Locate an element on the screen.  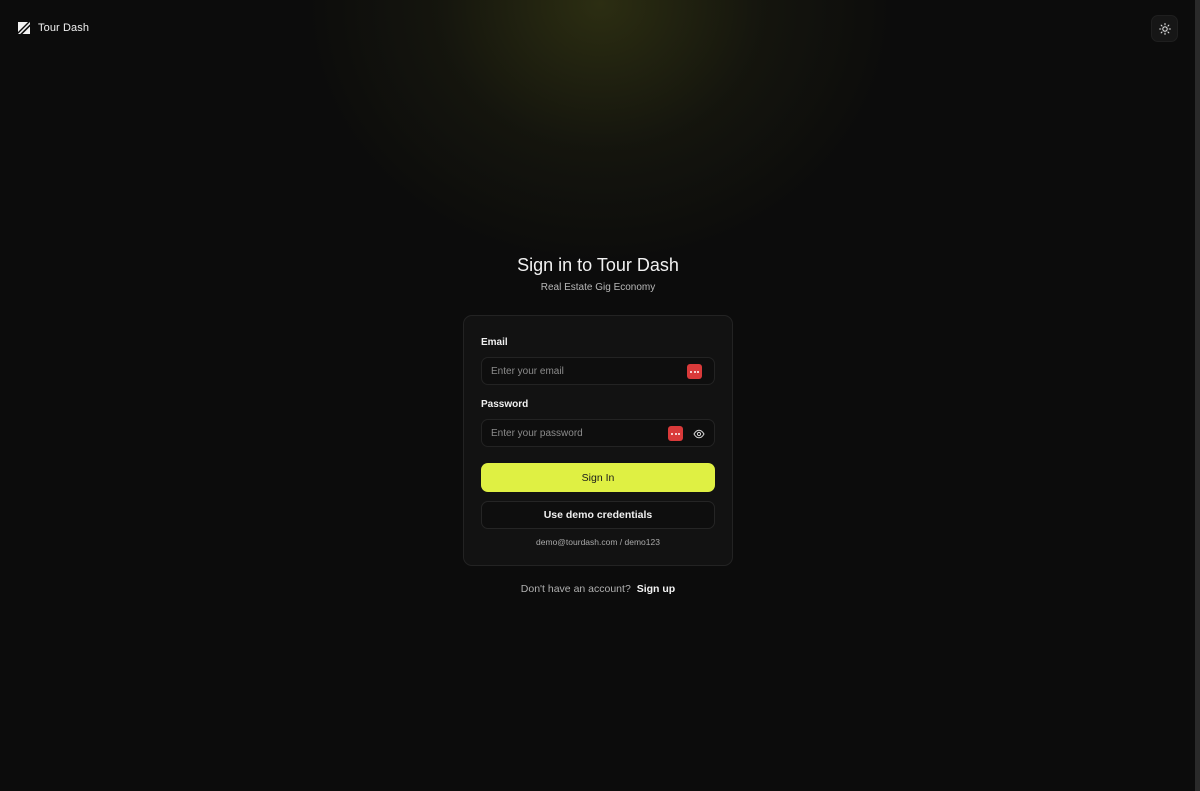
theme-toggle-button is located at coordinates (1164, 28).